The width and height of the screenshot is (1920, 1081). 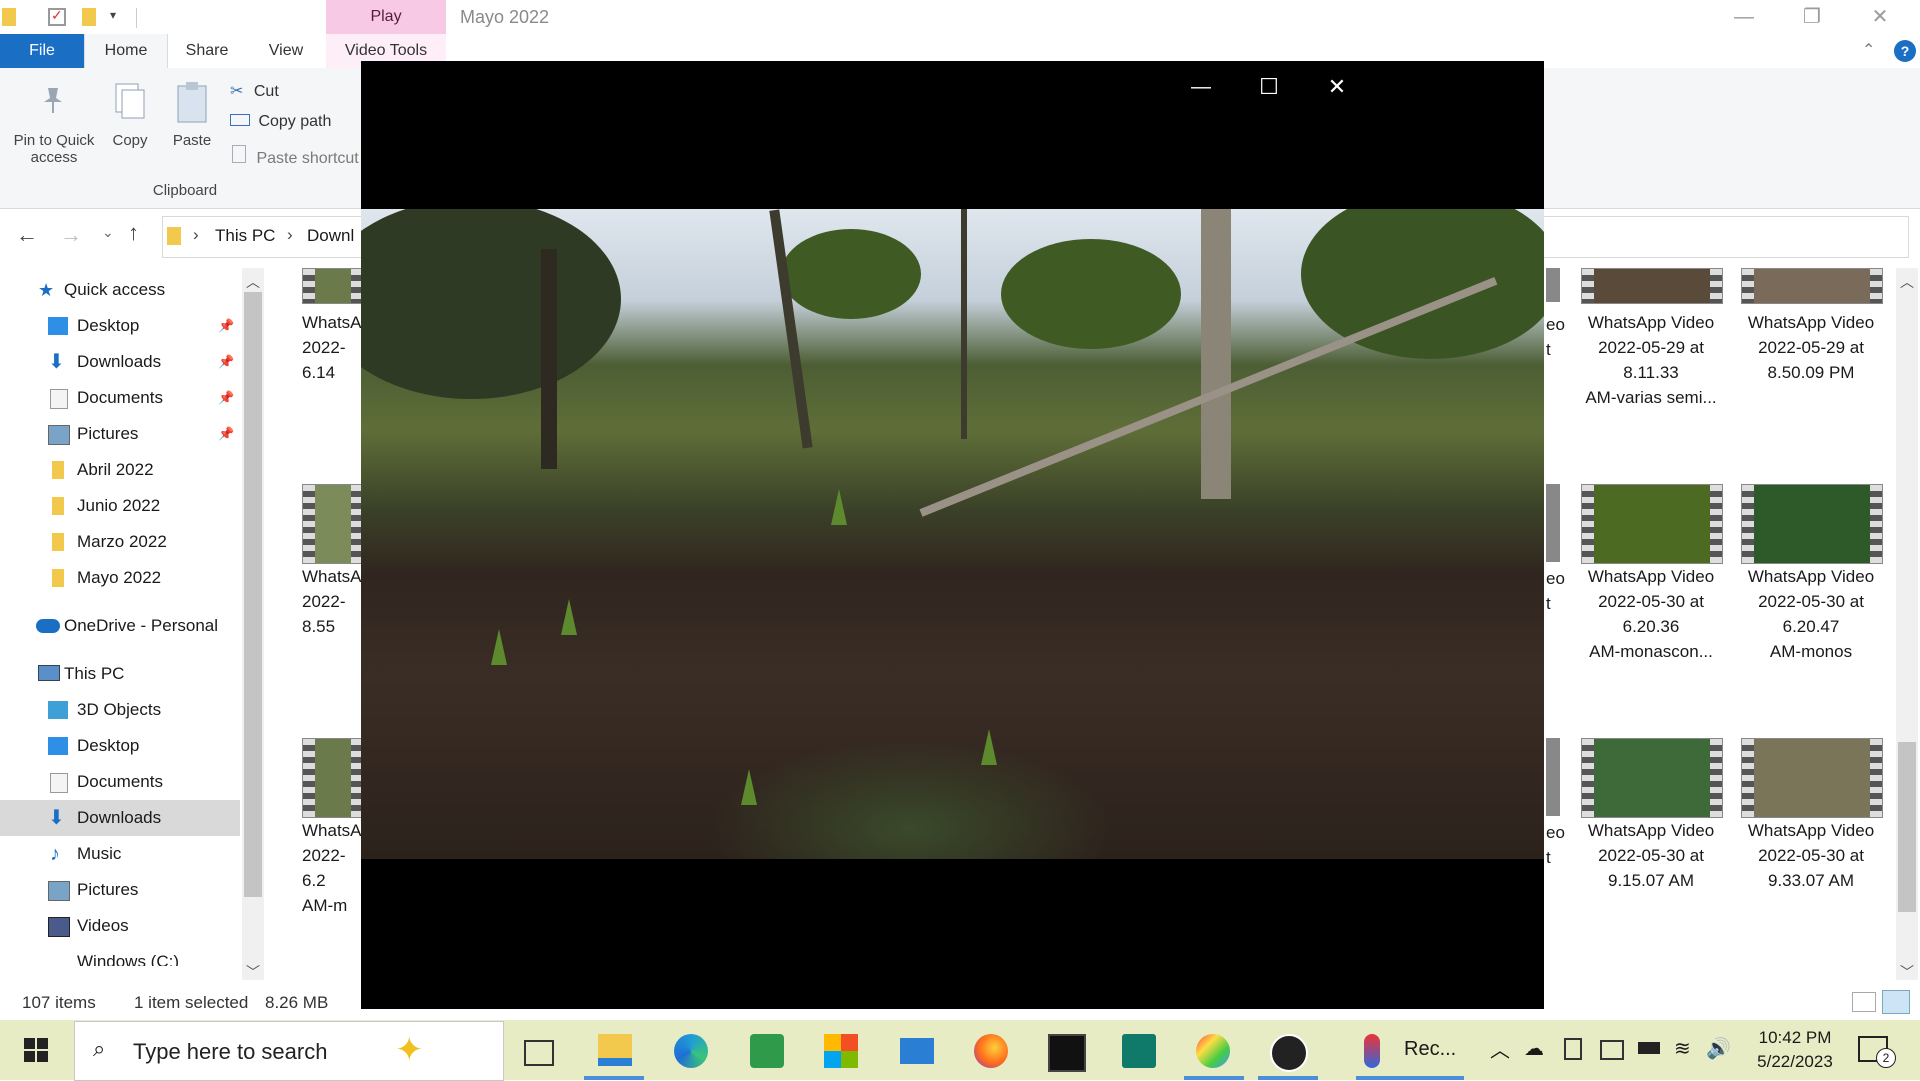 What do you see at coordinates (691, 1051) in the screenshot?
I see `edge-browser-icon` at bounding box center [691, 1051].